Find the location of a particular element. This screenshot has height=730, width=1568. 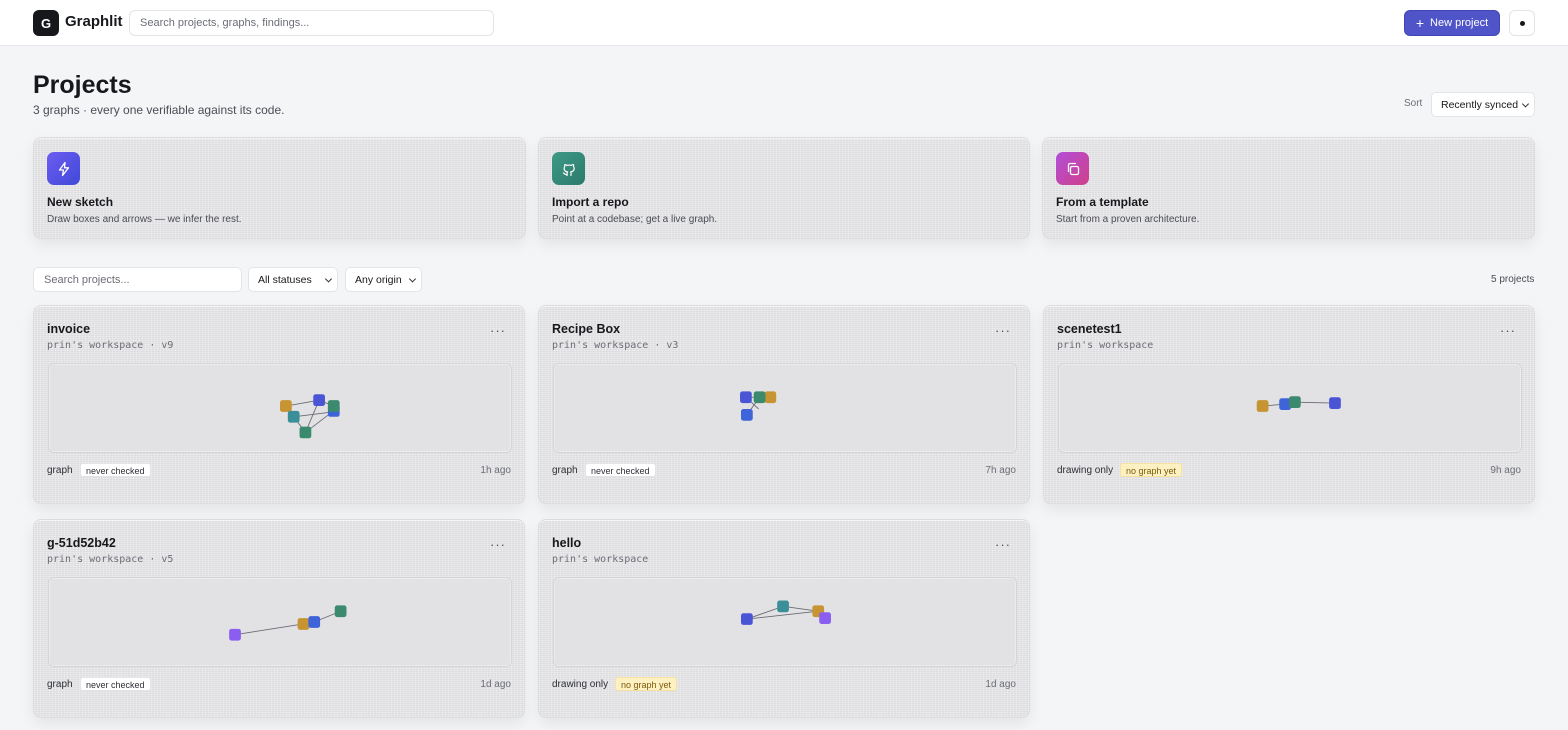

project-search-input is located at coordinates (137, 279).